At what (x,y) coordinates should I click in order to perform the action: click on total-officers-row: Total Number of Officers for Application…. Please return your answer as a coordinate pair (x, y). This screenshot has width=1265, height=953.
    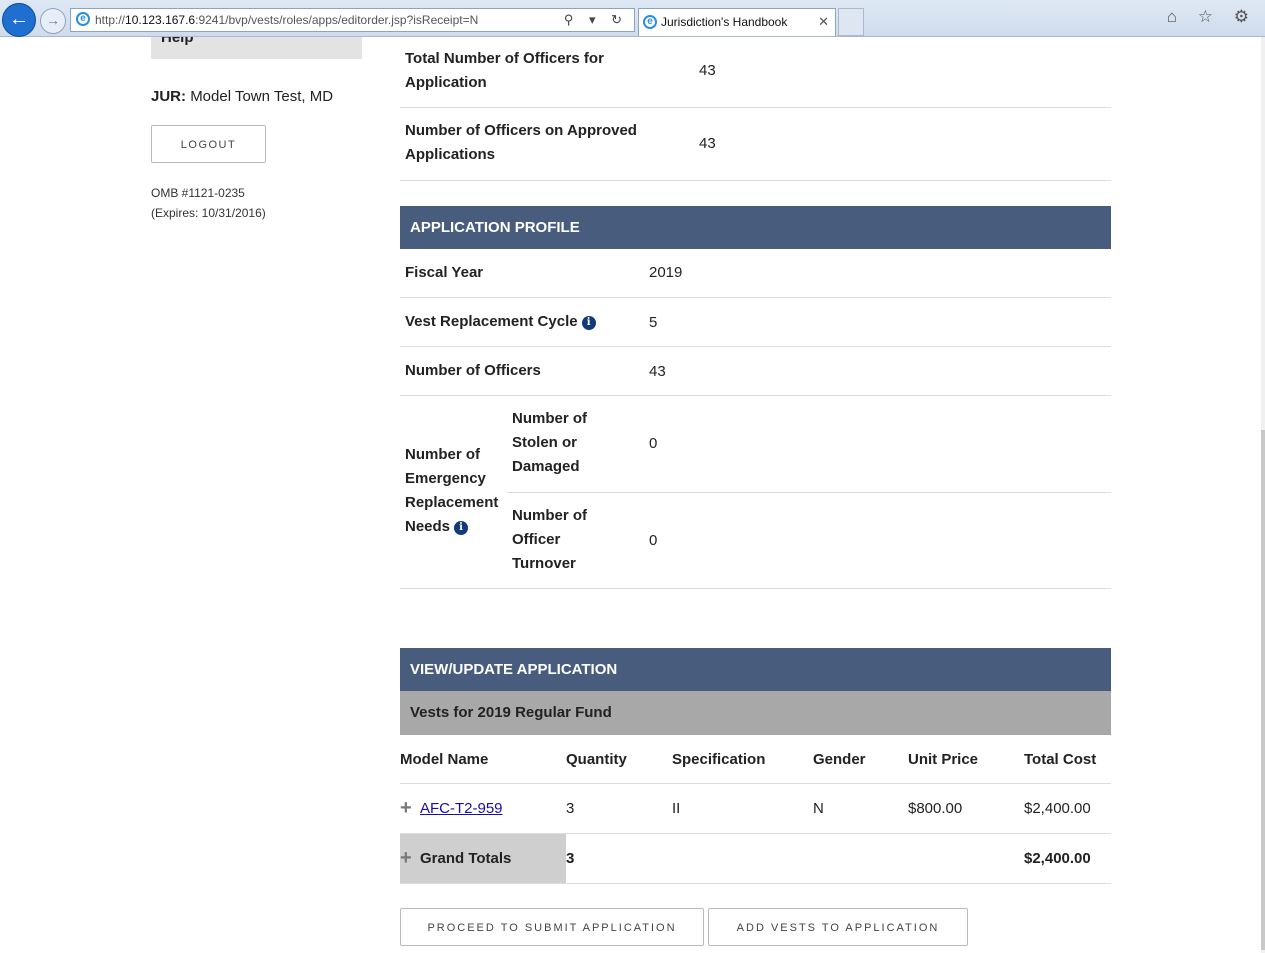
    Looking at the image, I should click on (755, 72).